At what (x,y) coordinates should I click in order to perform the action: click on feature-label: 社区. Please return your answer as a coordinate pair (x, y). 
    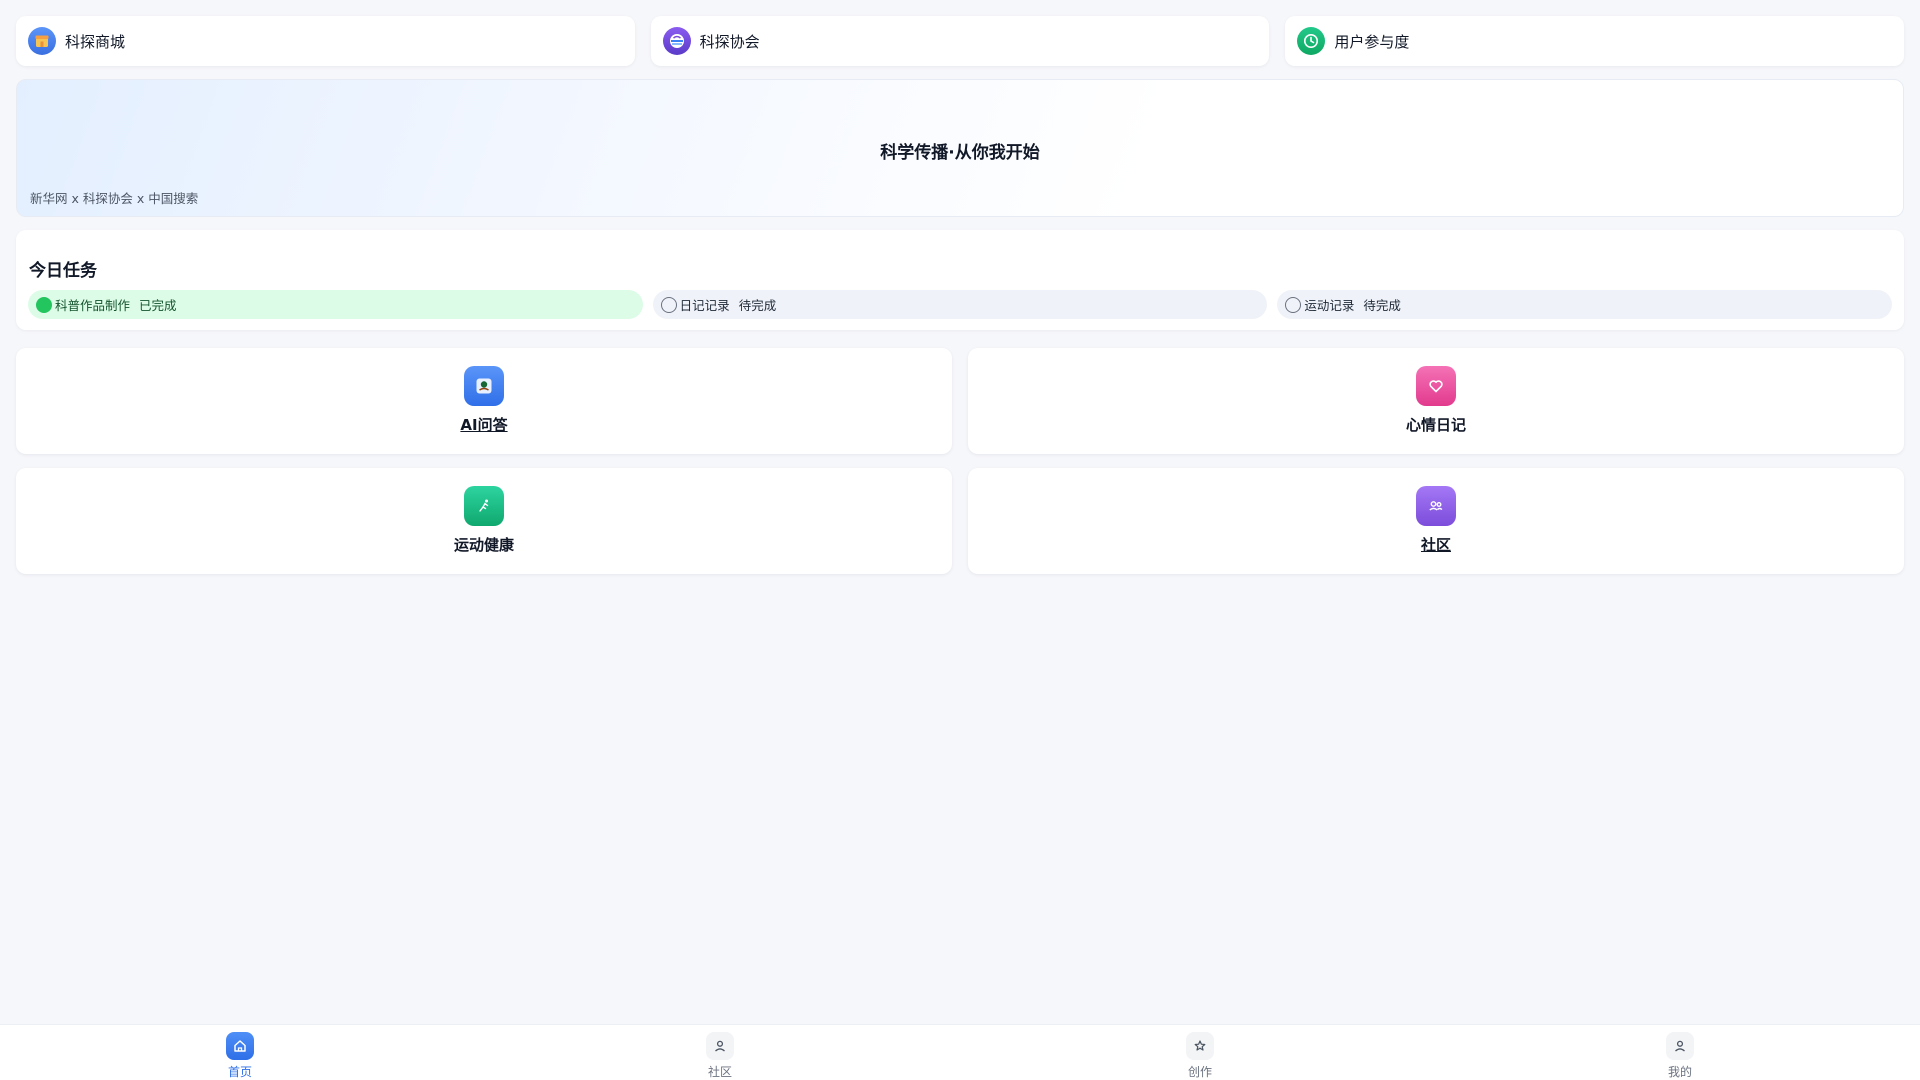
    Looking at the image, I should click on (1435, 545).